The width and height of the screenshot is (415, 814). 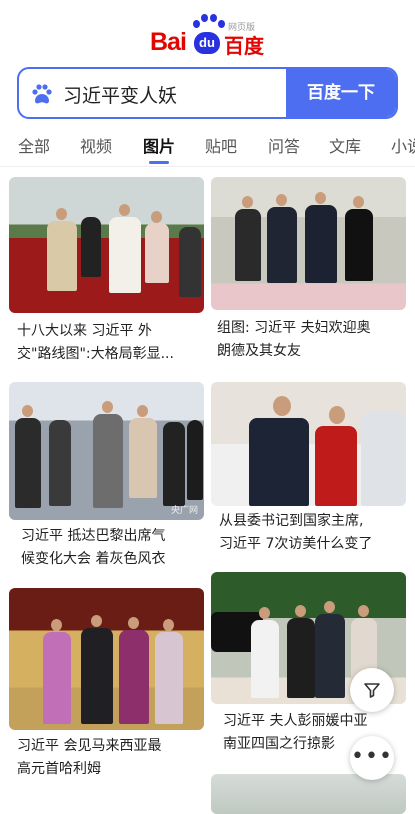 What do you see at coordinates (106, 451) in the screenshot?
I see `result-image: 央广网` at bounding box center [106, 451].